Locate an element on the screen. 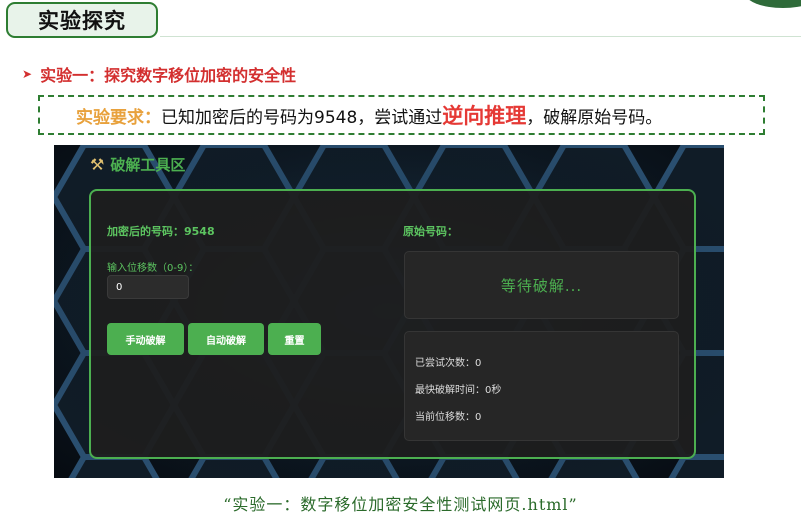  arrow-right-icon: ➤ is located at coordinates (27, 74).